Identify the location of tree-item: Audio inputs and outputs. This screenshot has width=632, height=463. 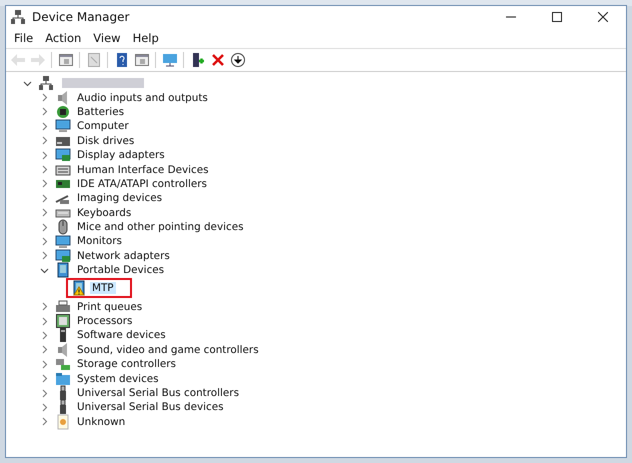
(142, 98).